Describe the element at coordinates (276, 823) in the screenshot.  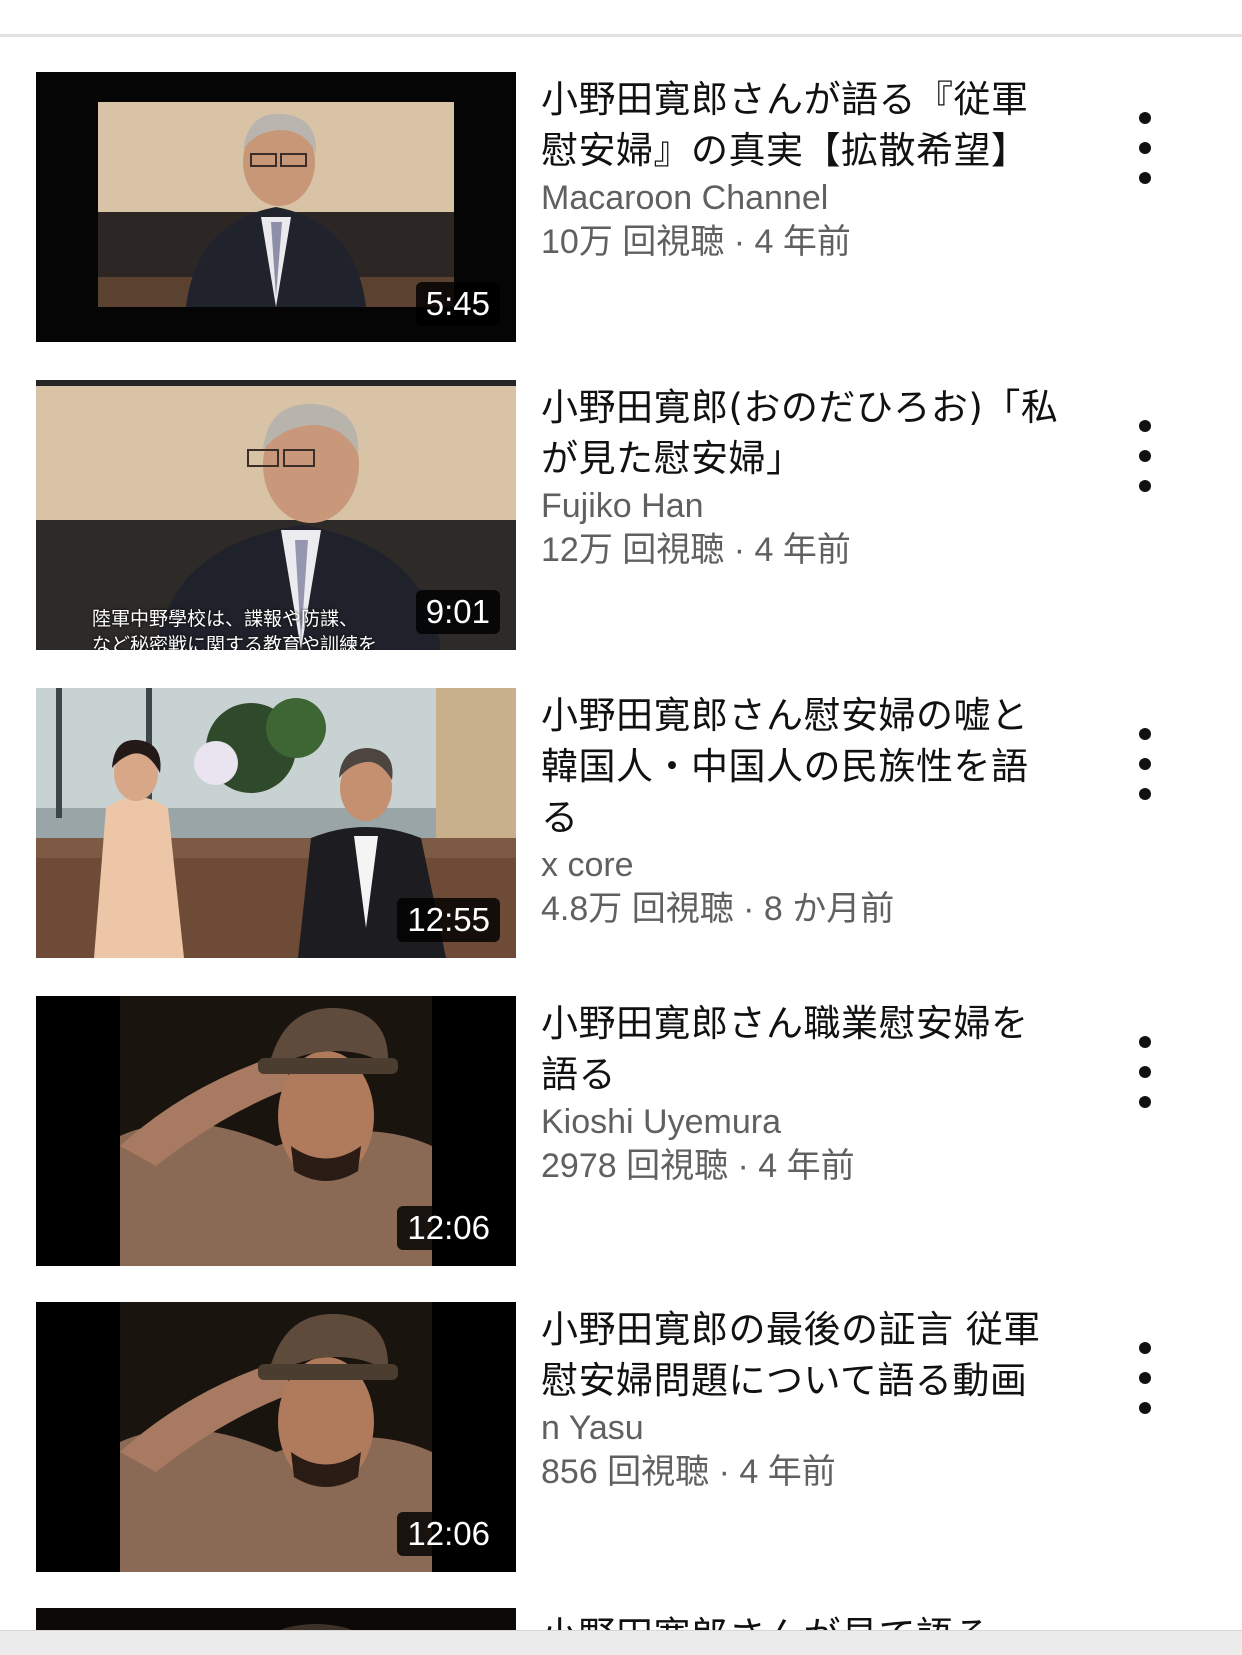
I see `video-thumbnail: 12:55` at that location.